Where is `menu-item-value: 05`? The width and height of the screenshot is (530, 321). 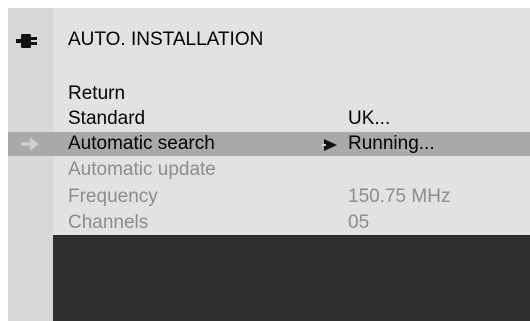
menu-item-value: 05 is located at coordinates (359, 222).